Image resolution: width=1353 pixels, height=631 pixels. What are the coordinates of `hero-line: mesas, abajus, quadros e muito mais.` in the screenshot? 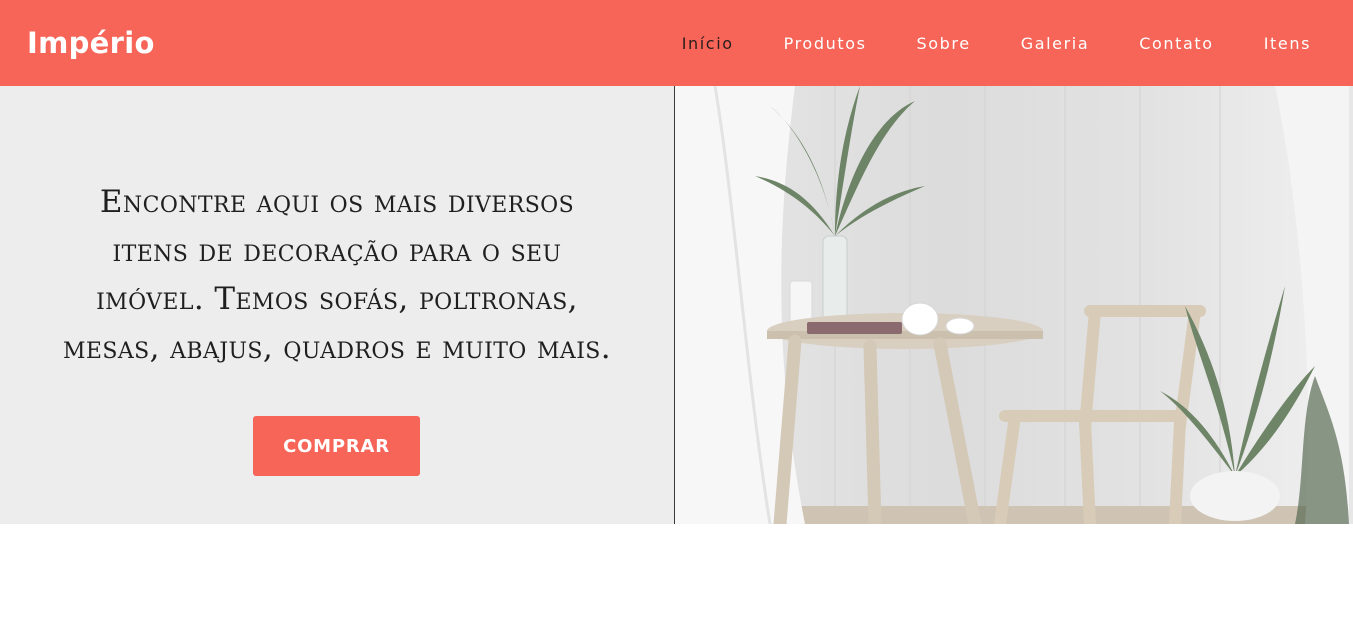 It's located at (337, 347).